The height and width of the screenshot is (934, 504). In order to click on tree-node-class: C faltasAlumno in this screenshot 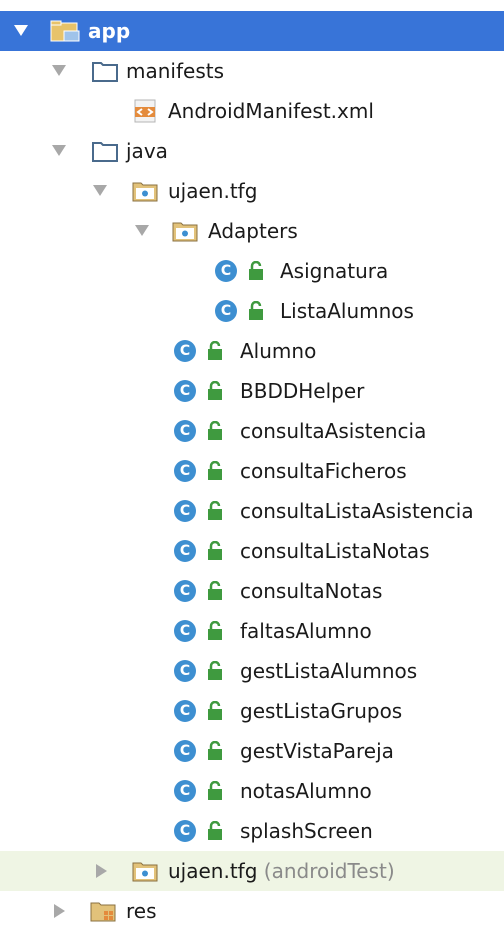, I will do `click(252, 631)`.